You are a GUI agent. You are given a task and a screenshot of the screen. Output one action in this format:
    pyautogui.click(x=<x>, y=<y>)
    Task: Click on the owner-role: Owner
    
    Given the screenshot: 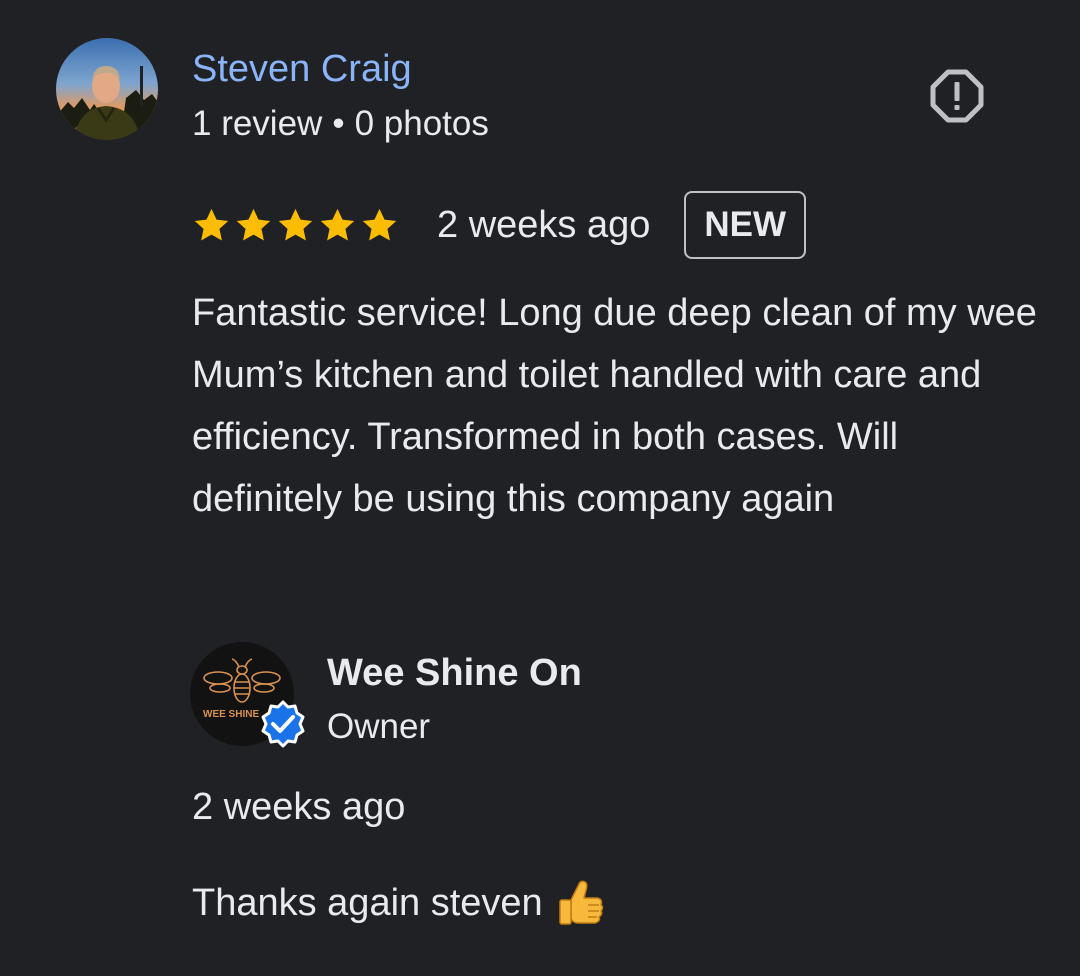 What is the action you would take?
    pyautogui.click(x=379, y=726)
    